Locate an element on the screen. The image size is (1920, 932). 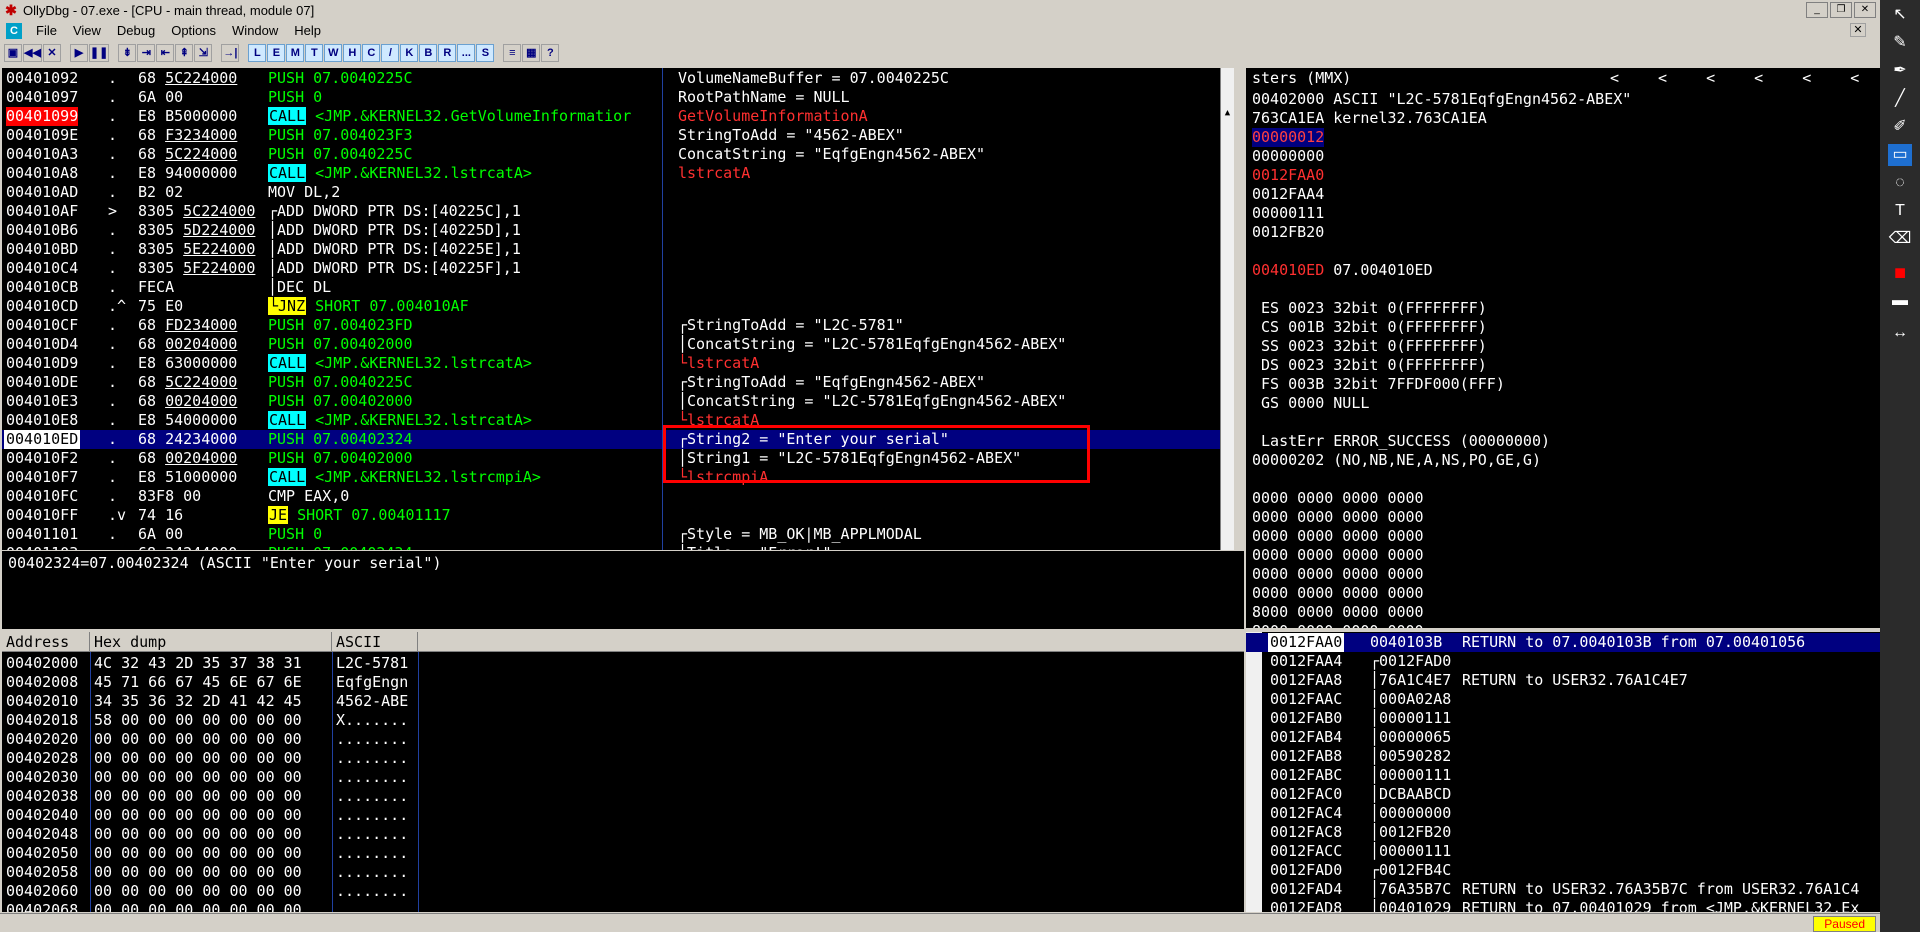
blur-icon: ◌ is located at coordinates (1900, 183).